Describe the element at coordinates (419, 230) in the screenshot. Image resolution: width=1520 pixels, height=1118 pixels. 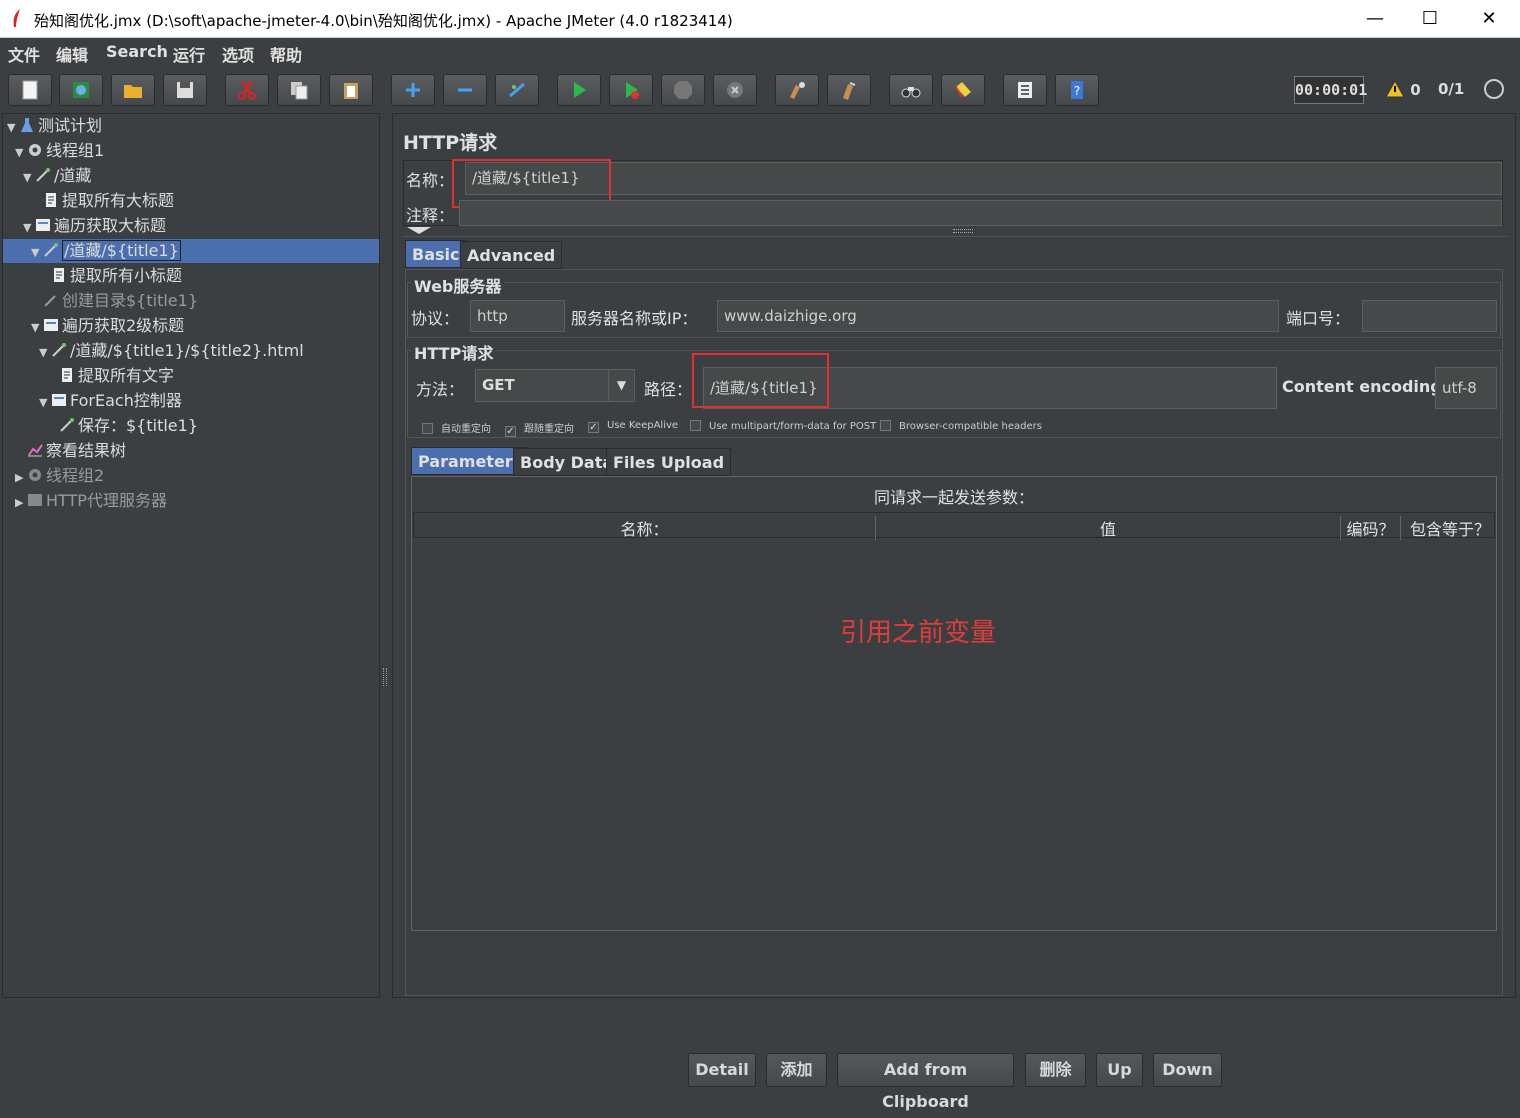
I see `collapse-arrow-icon` at that location.